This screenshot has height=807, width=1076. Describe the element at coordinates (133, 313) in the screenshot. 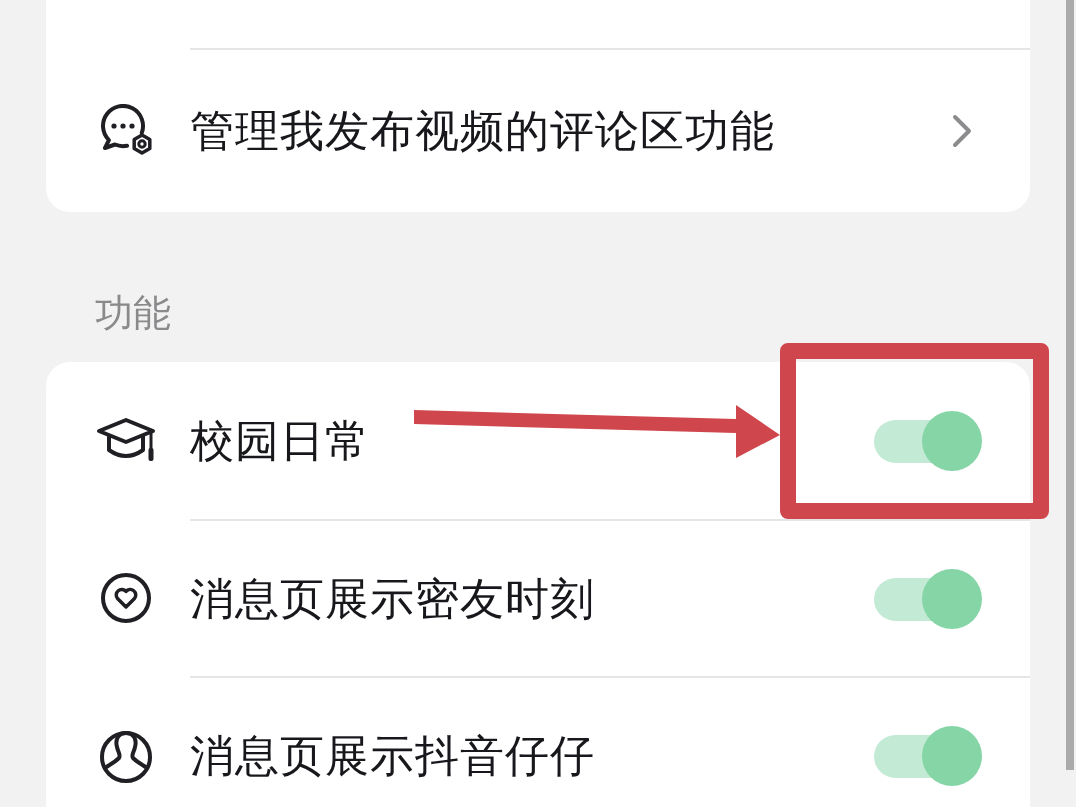

I see `section-title: 功能` at that location.